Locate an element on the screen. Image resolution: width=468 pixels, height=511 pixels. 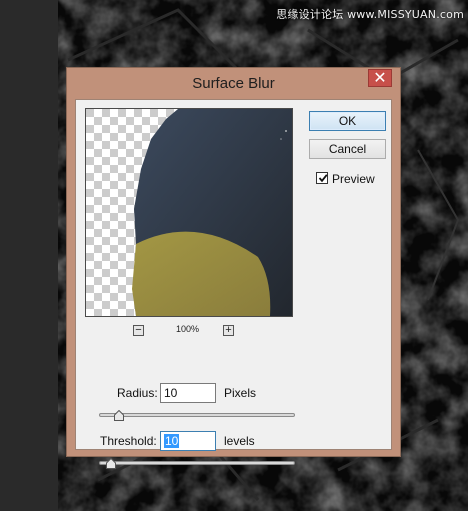
dialog-title: Surface Blur is located at coordinates (233, 83).